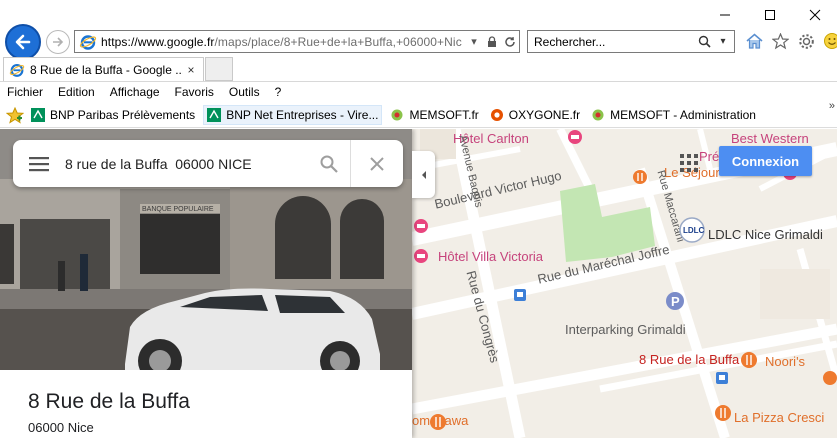 Image resolution: width=837 pixels, height=438 pixels. Describe the element at coordinates (191, 70) in the screenshot. I see `tab-close-button: ×` at that location.